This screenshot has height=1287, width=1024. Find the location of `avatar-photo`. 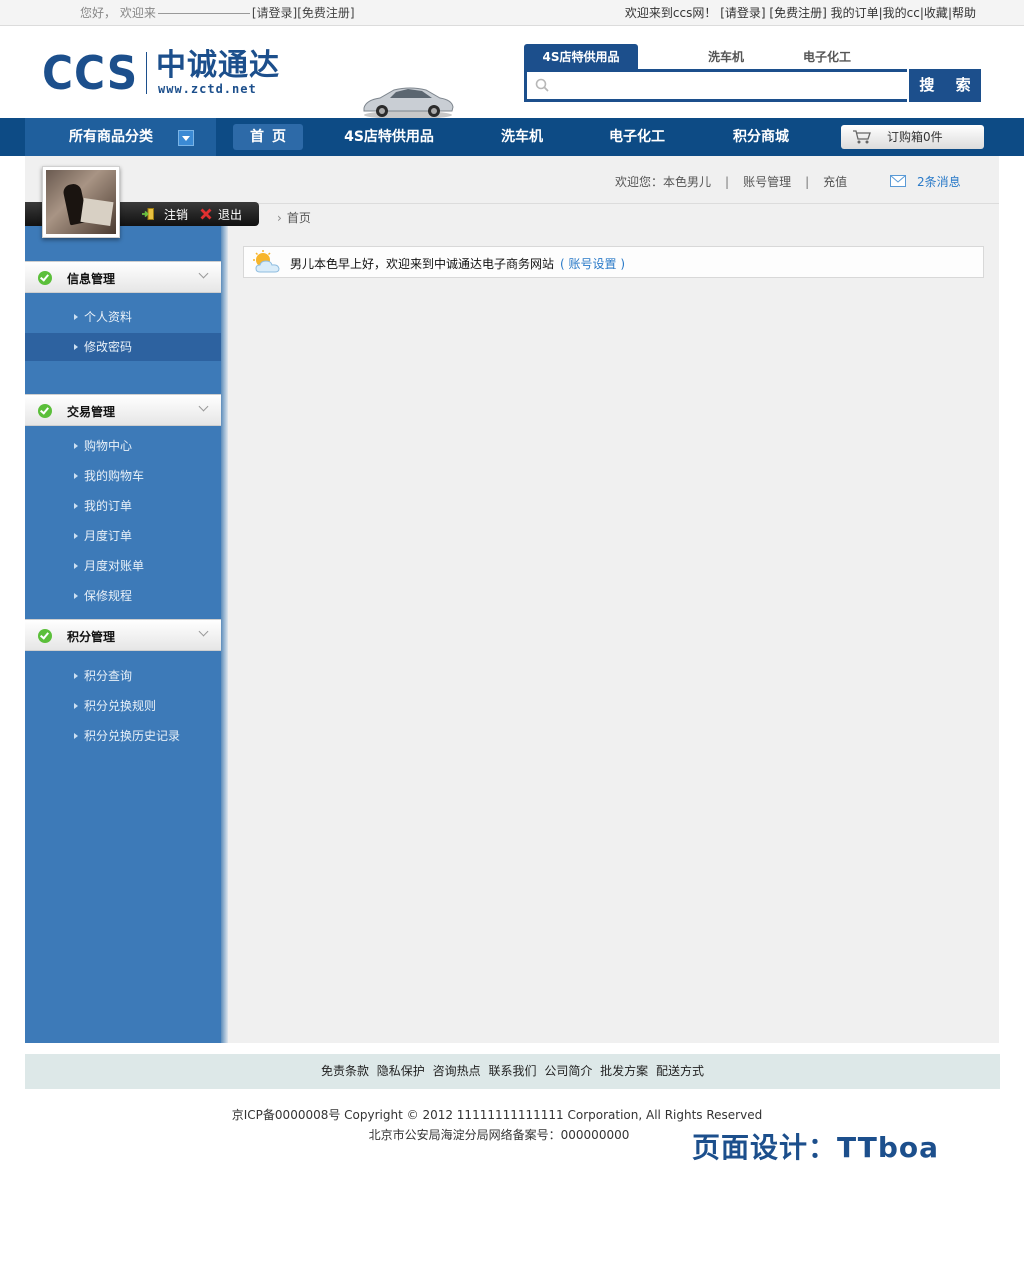

avatar-photo is located at coordinates (81, 202).